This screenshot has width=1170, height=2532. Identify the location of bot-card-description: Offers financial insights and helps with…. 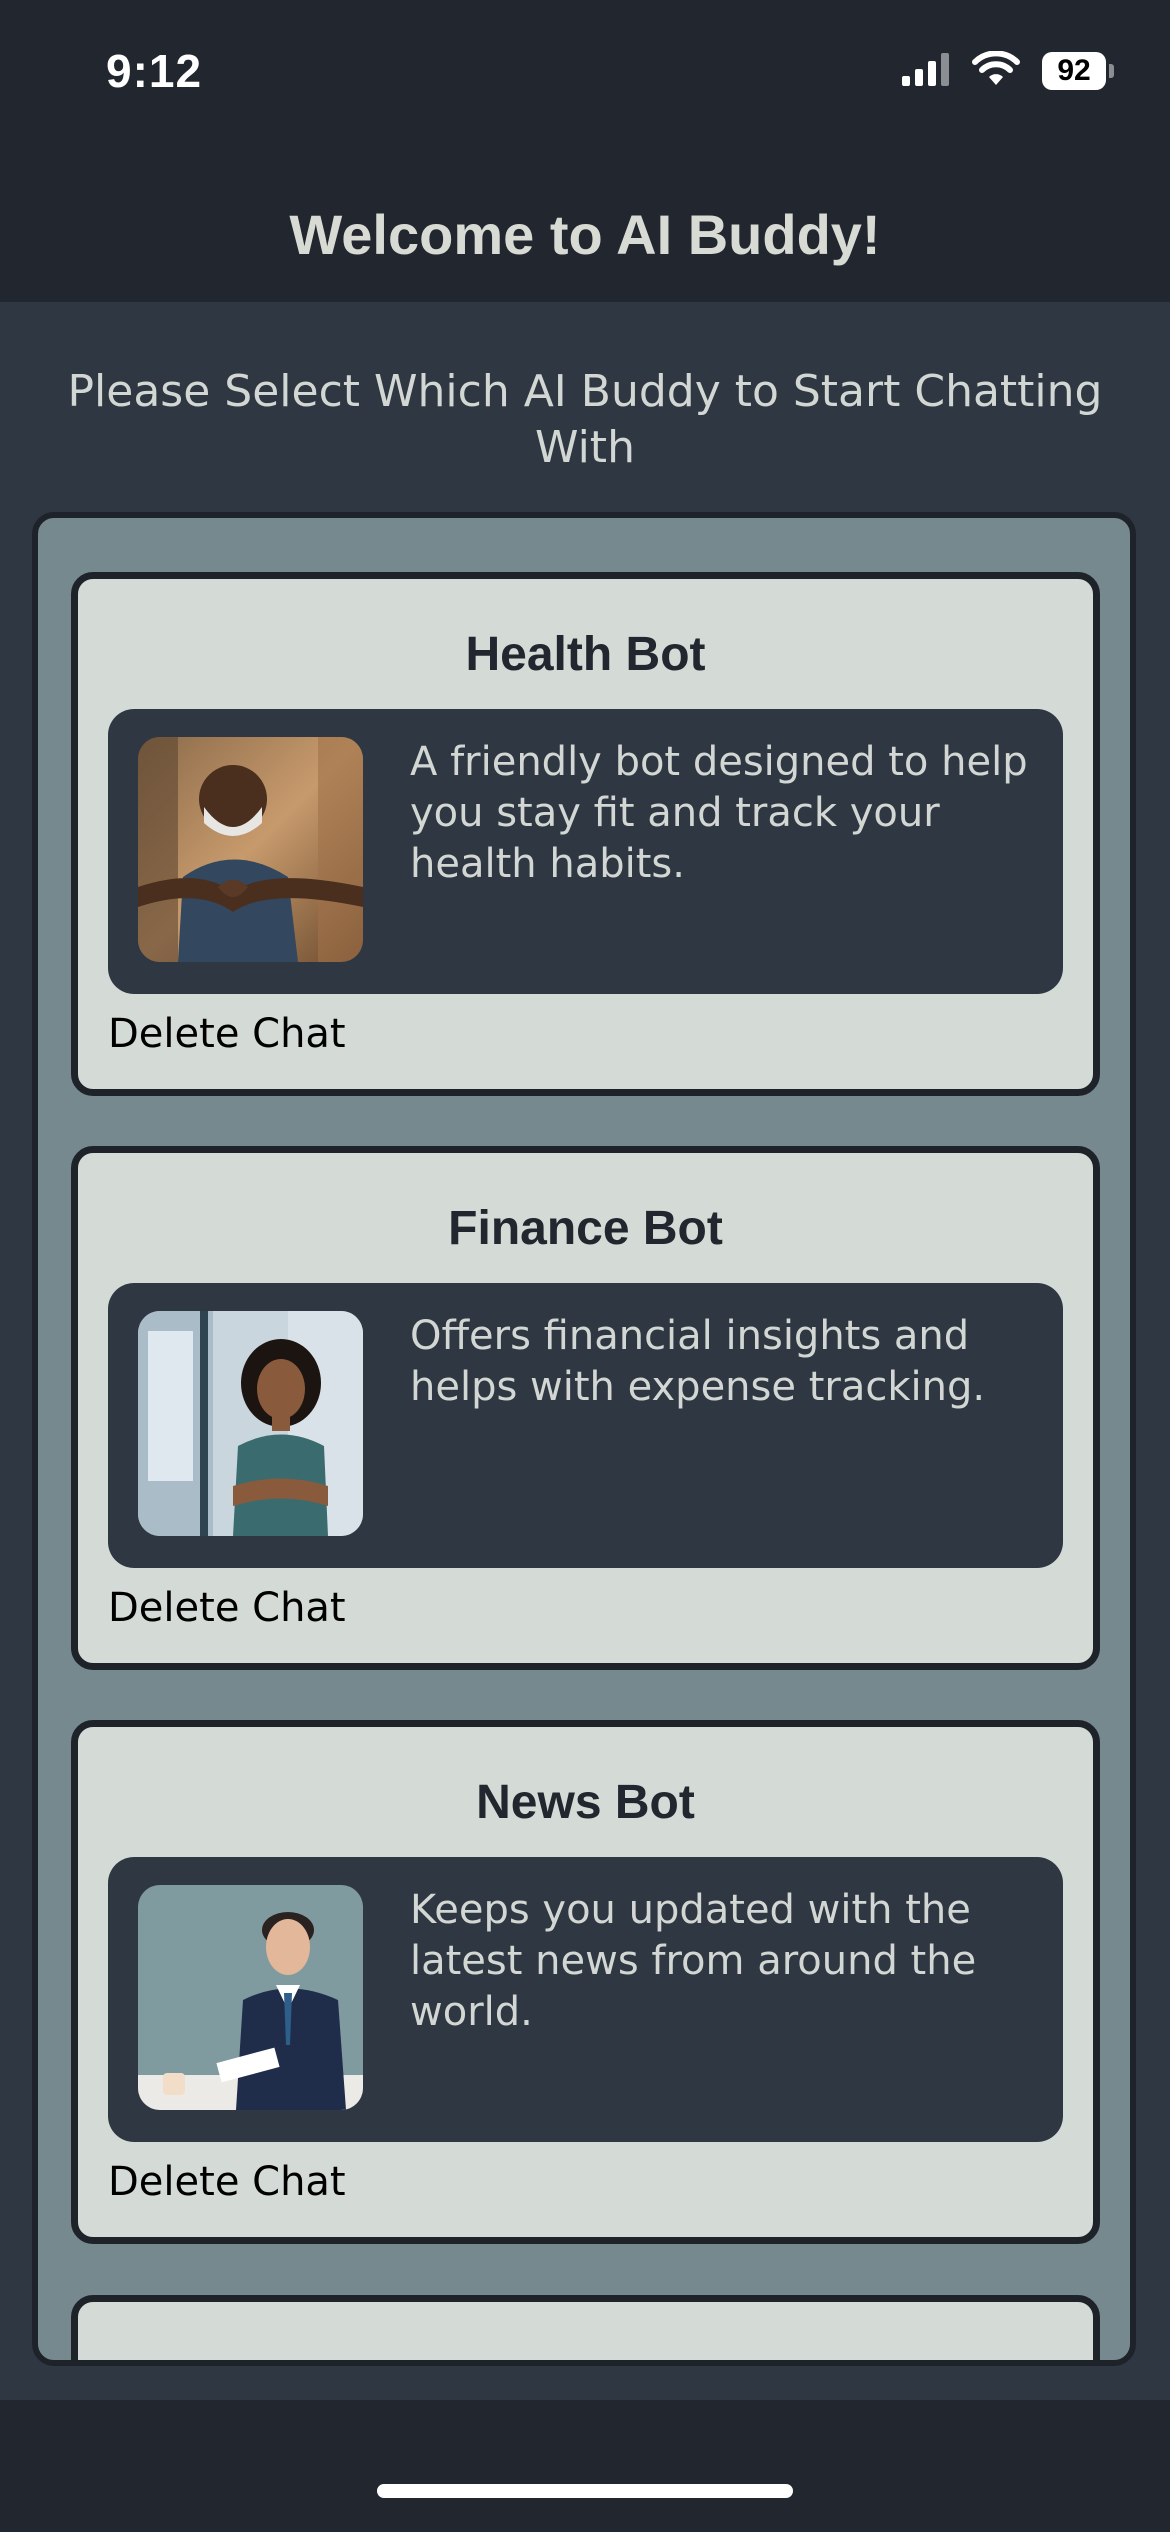
(698, 1361).